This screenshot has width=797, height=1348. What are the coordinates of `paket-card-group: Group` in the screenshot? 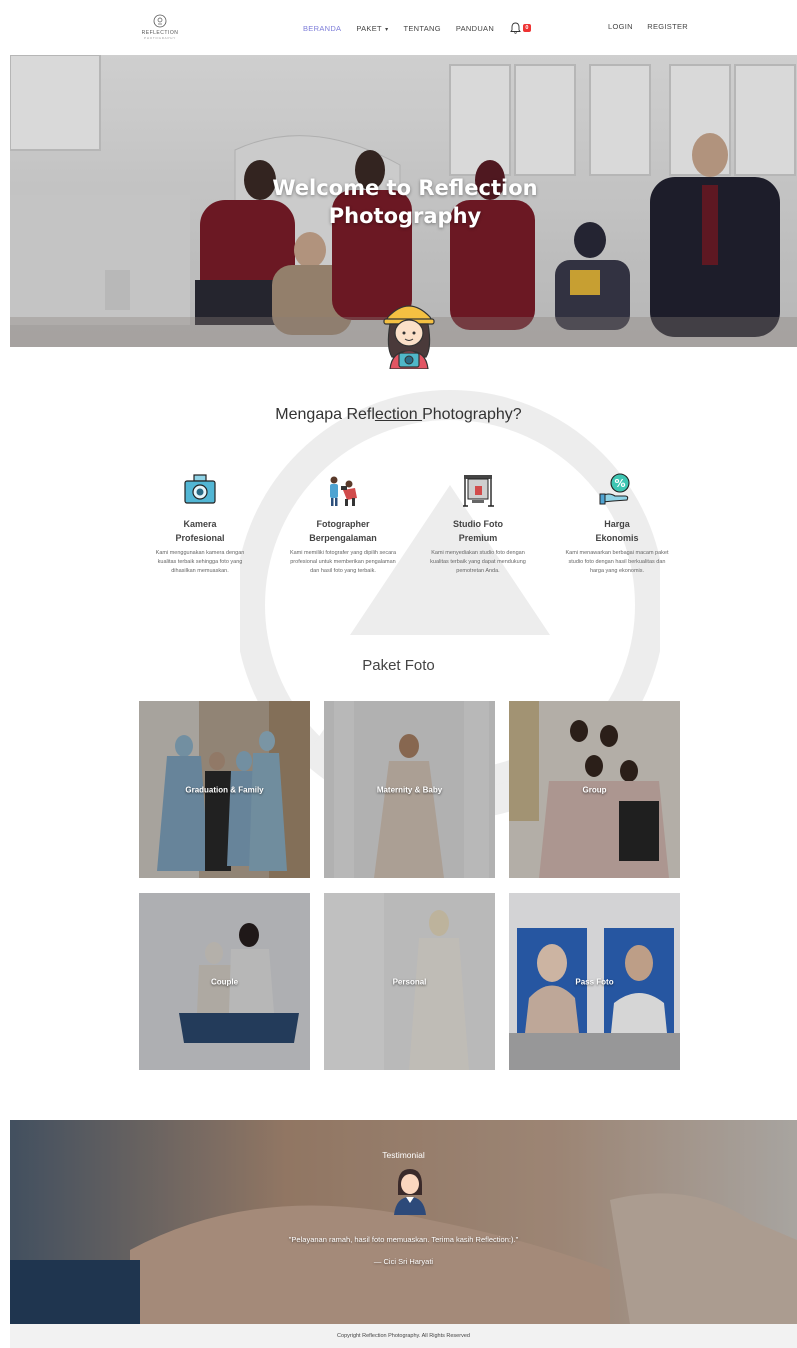 It's located at (594, 789).